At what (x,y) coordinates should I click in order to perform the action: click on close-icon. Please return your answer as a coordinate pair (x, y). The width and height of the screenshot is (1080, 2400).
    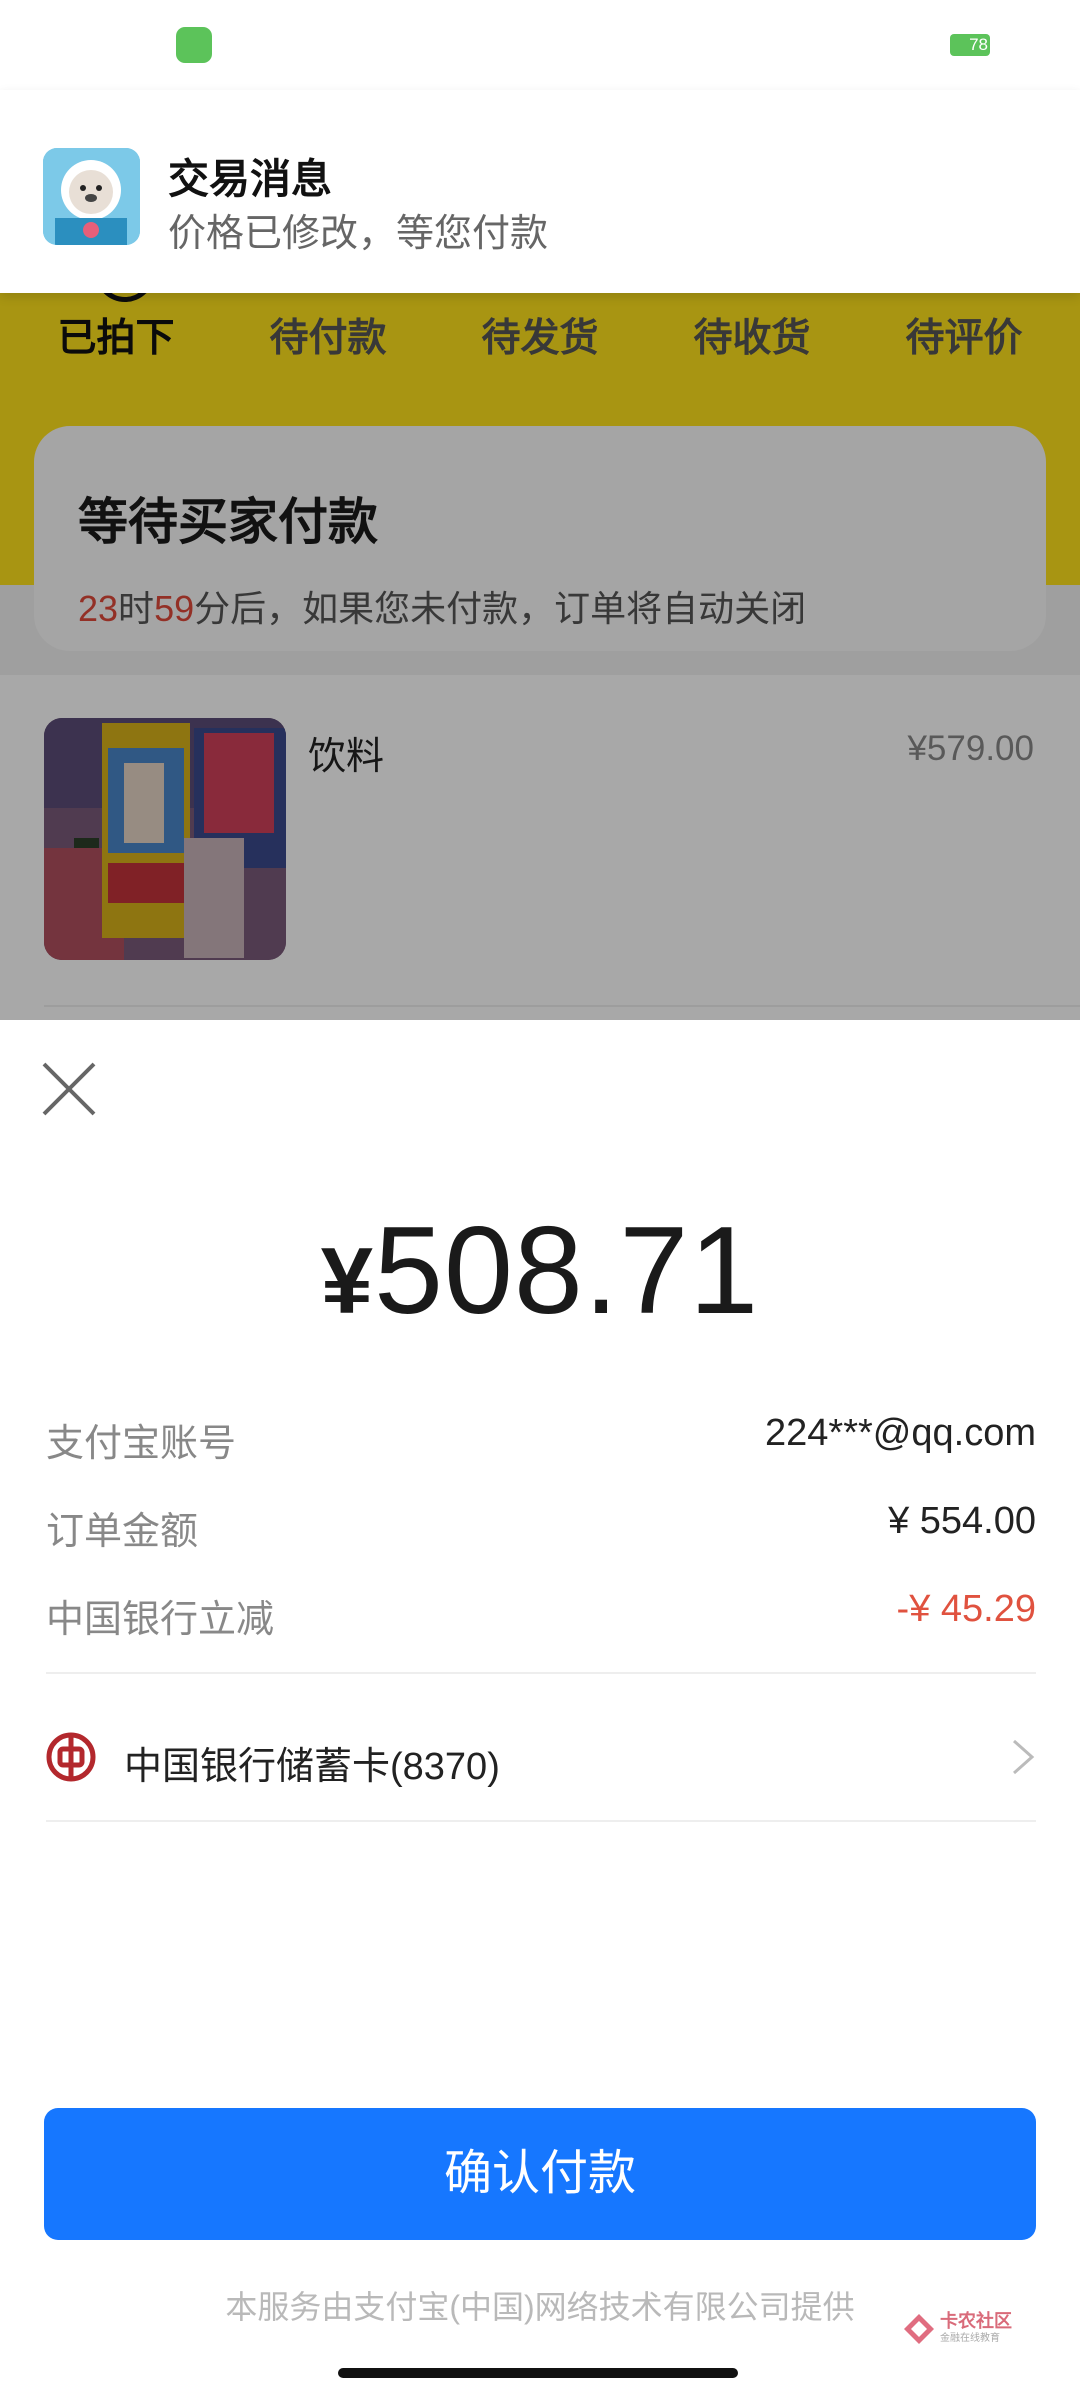
    Looking at the image, I should click on (69, 1089).